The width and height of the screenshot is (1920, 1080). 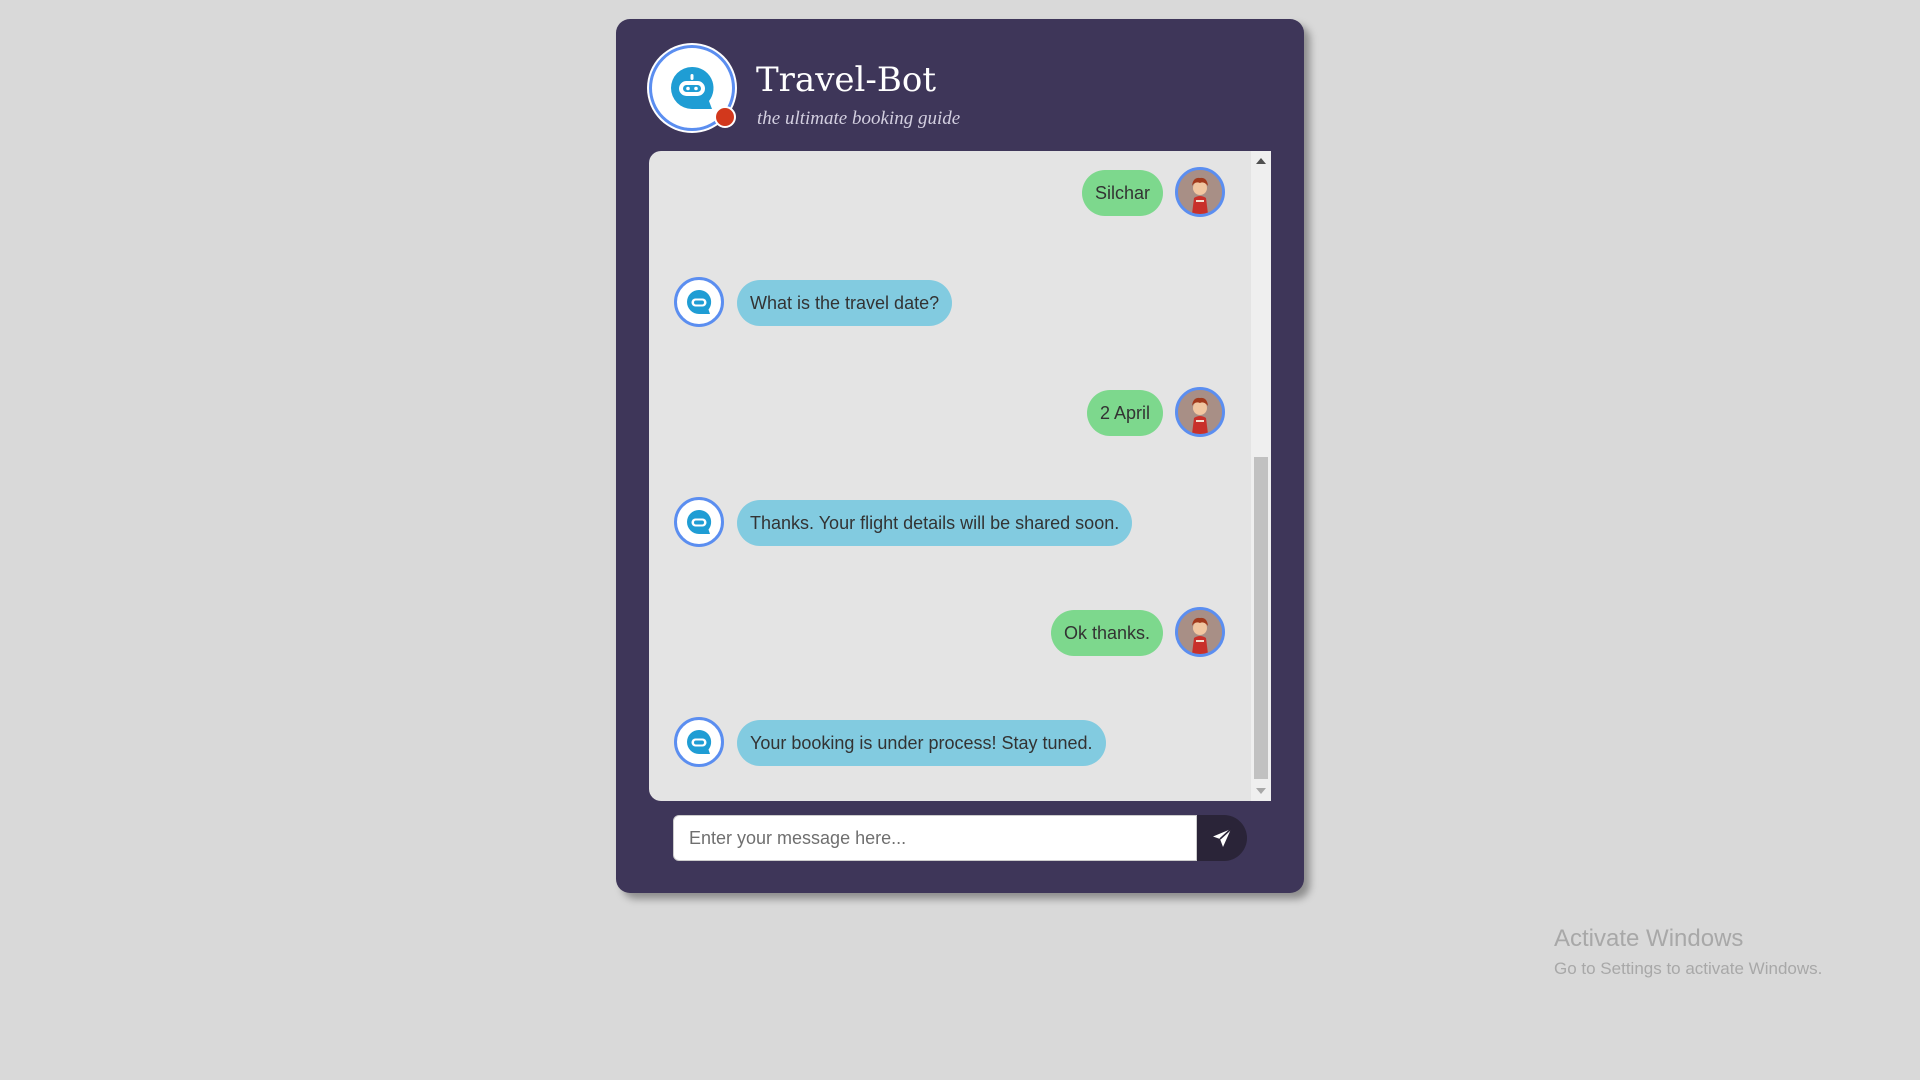 I want to click on watermark-title: Activate Windows, so click(x=1649, y=938).